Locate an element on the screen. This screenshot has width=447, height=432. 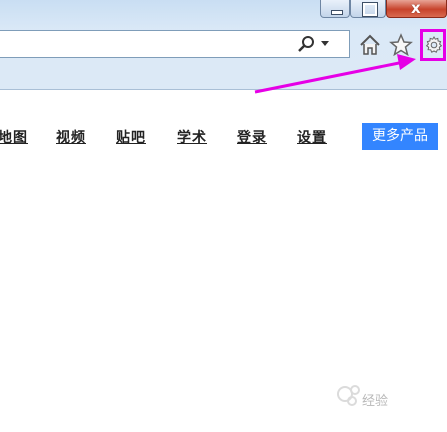
close-button: x is located at coordinates (416, 9).